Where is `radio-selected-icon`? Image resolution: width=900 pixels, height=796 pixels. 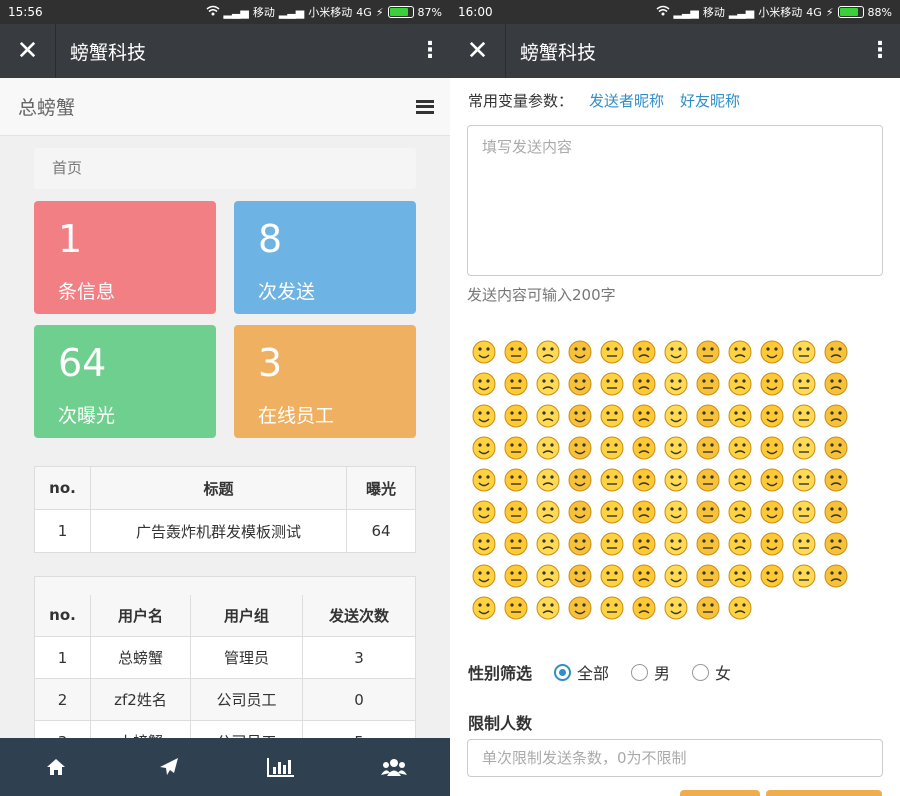 radio-selected-icon is located at coordinates (563, 672).